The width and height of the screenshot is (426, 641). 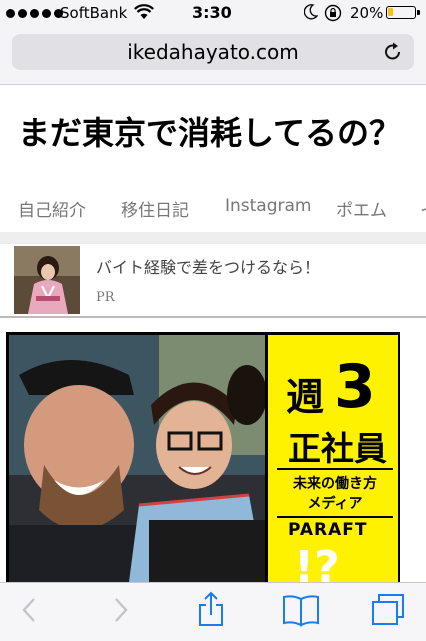 What do you see at coordinates (268, 206) in the screenshot?
I see `nav-tab-instagram: Instagram` at bounding box center [268, 206].